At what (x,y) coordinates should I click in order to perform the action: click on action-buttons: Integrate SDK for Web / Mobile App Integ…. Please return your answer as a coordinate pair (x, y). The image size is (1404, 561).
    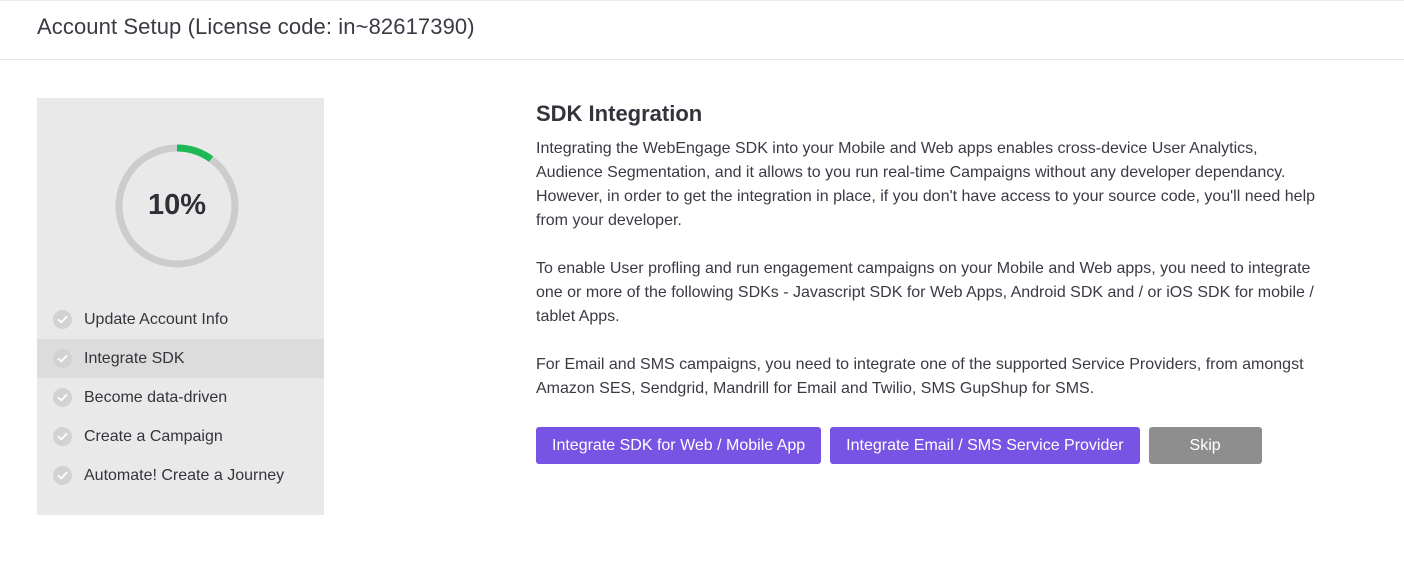
    Looking at the image, I should click on (899, 445).